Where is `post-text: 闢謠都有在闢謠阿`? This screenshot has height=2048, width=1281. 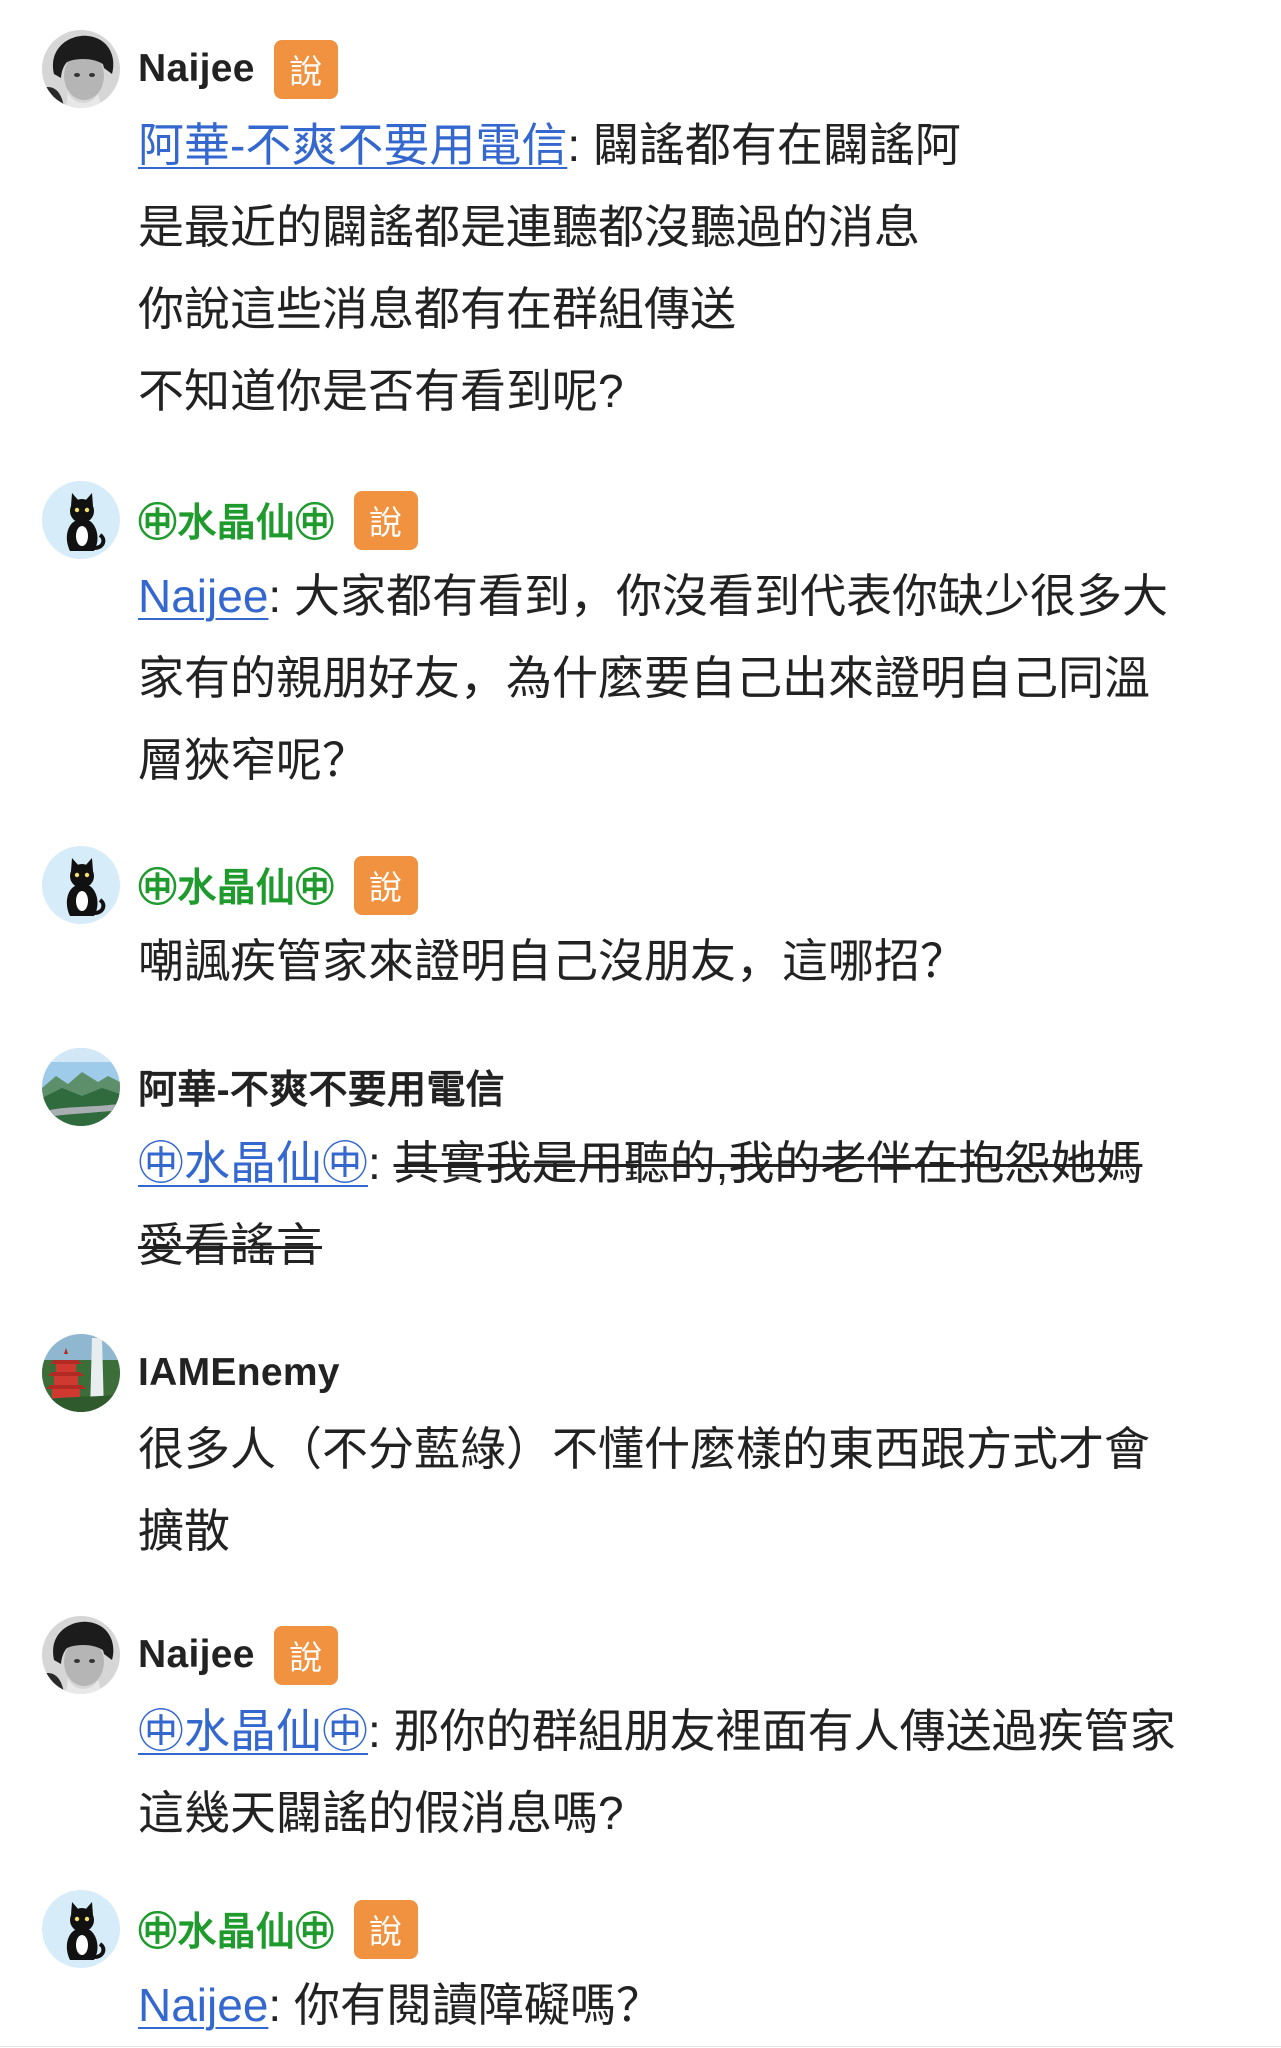 post-text: 闢謠都有在闢謠阿 is located at coordinates (776, 145).